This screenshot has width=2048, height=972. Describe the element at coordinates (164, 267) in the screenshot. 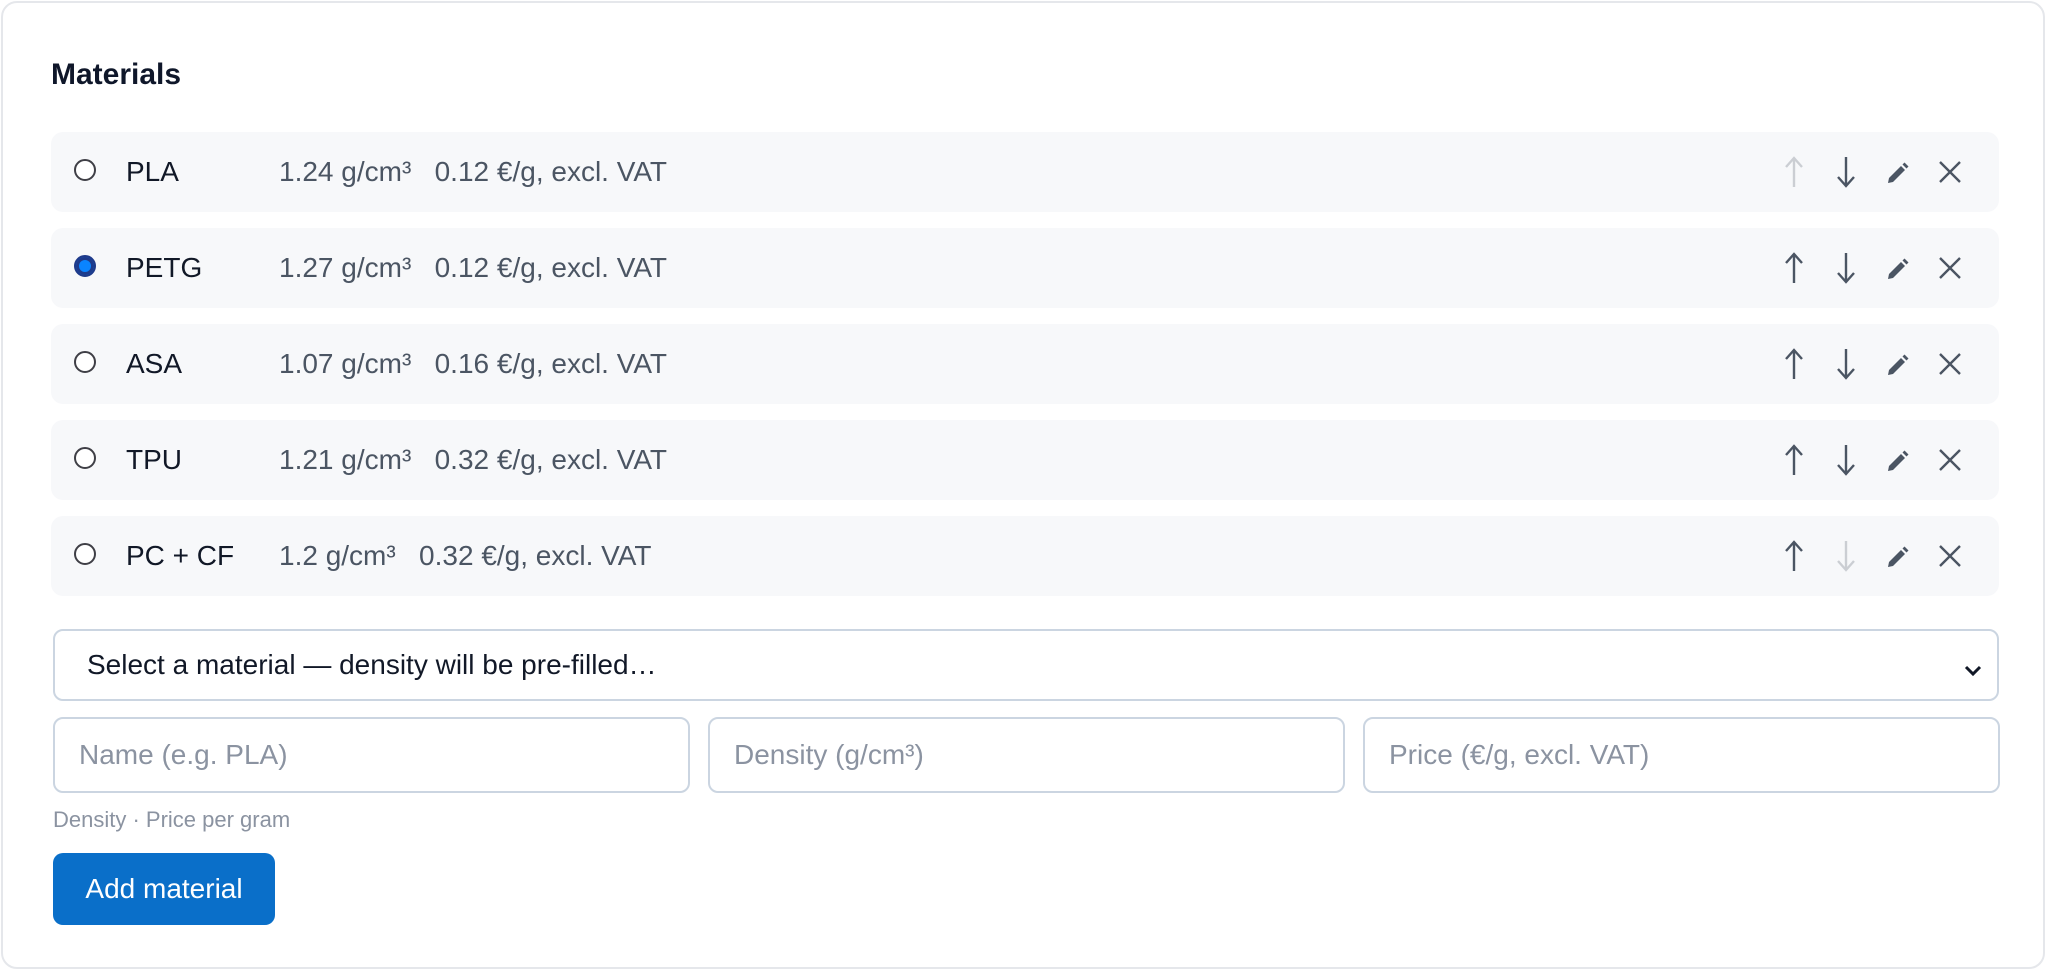

I see `material-name: PETG` at that location.